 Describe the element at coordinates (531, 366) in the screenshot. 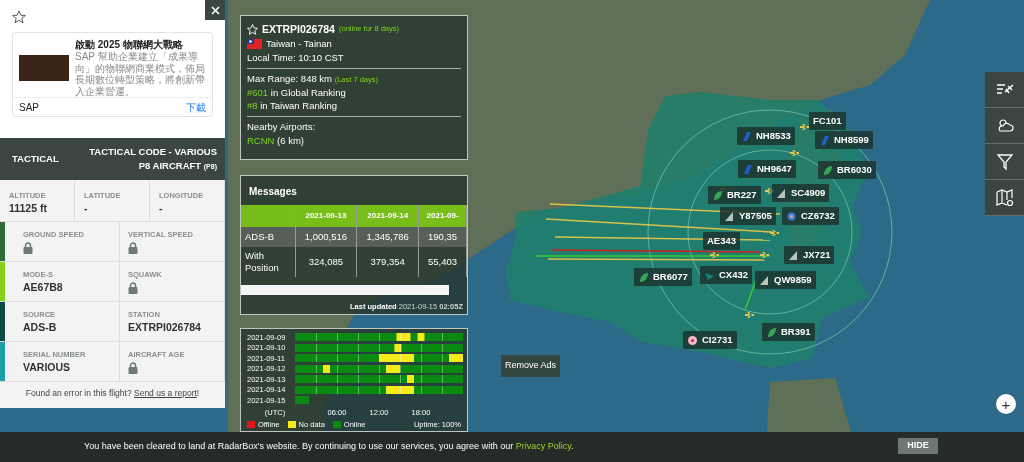

I see `remove-ads-button: Remove Ads` at that location.